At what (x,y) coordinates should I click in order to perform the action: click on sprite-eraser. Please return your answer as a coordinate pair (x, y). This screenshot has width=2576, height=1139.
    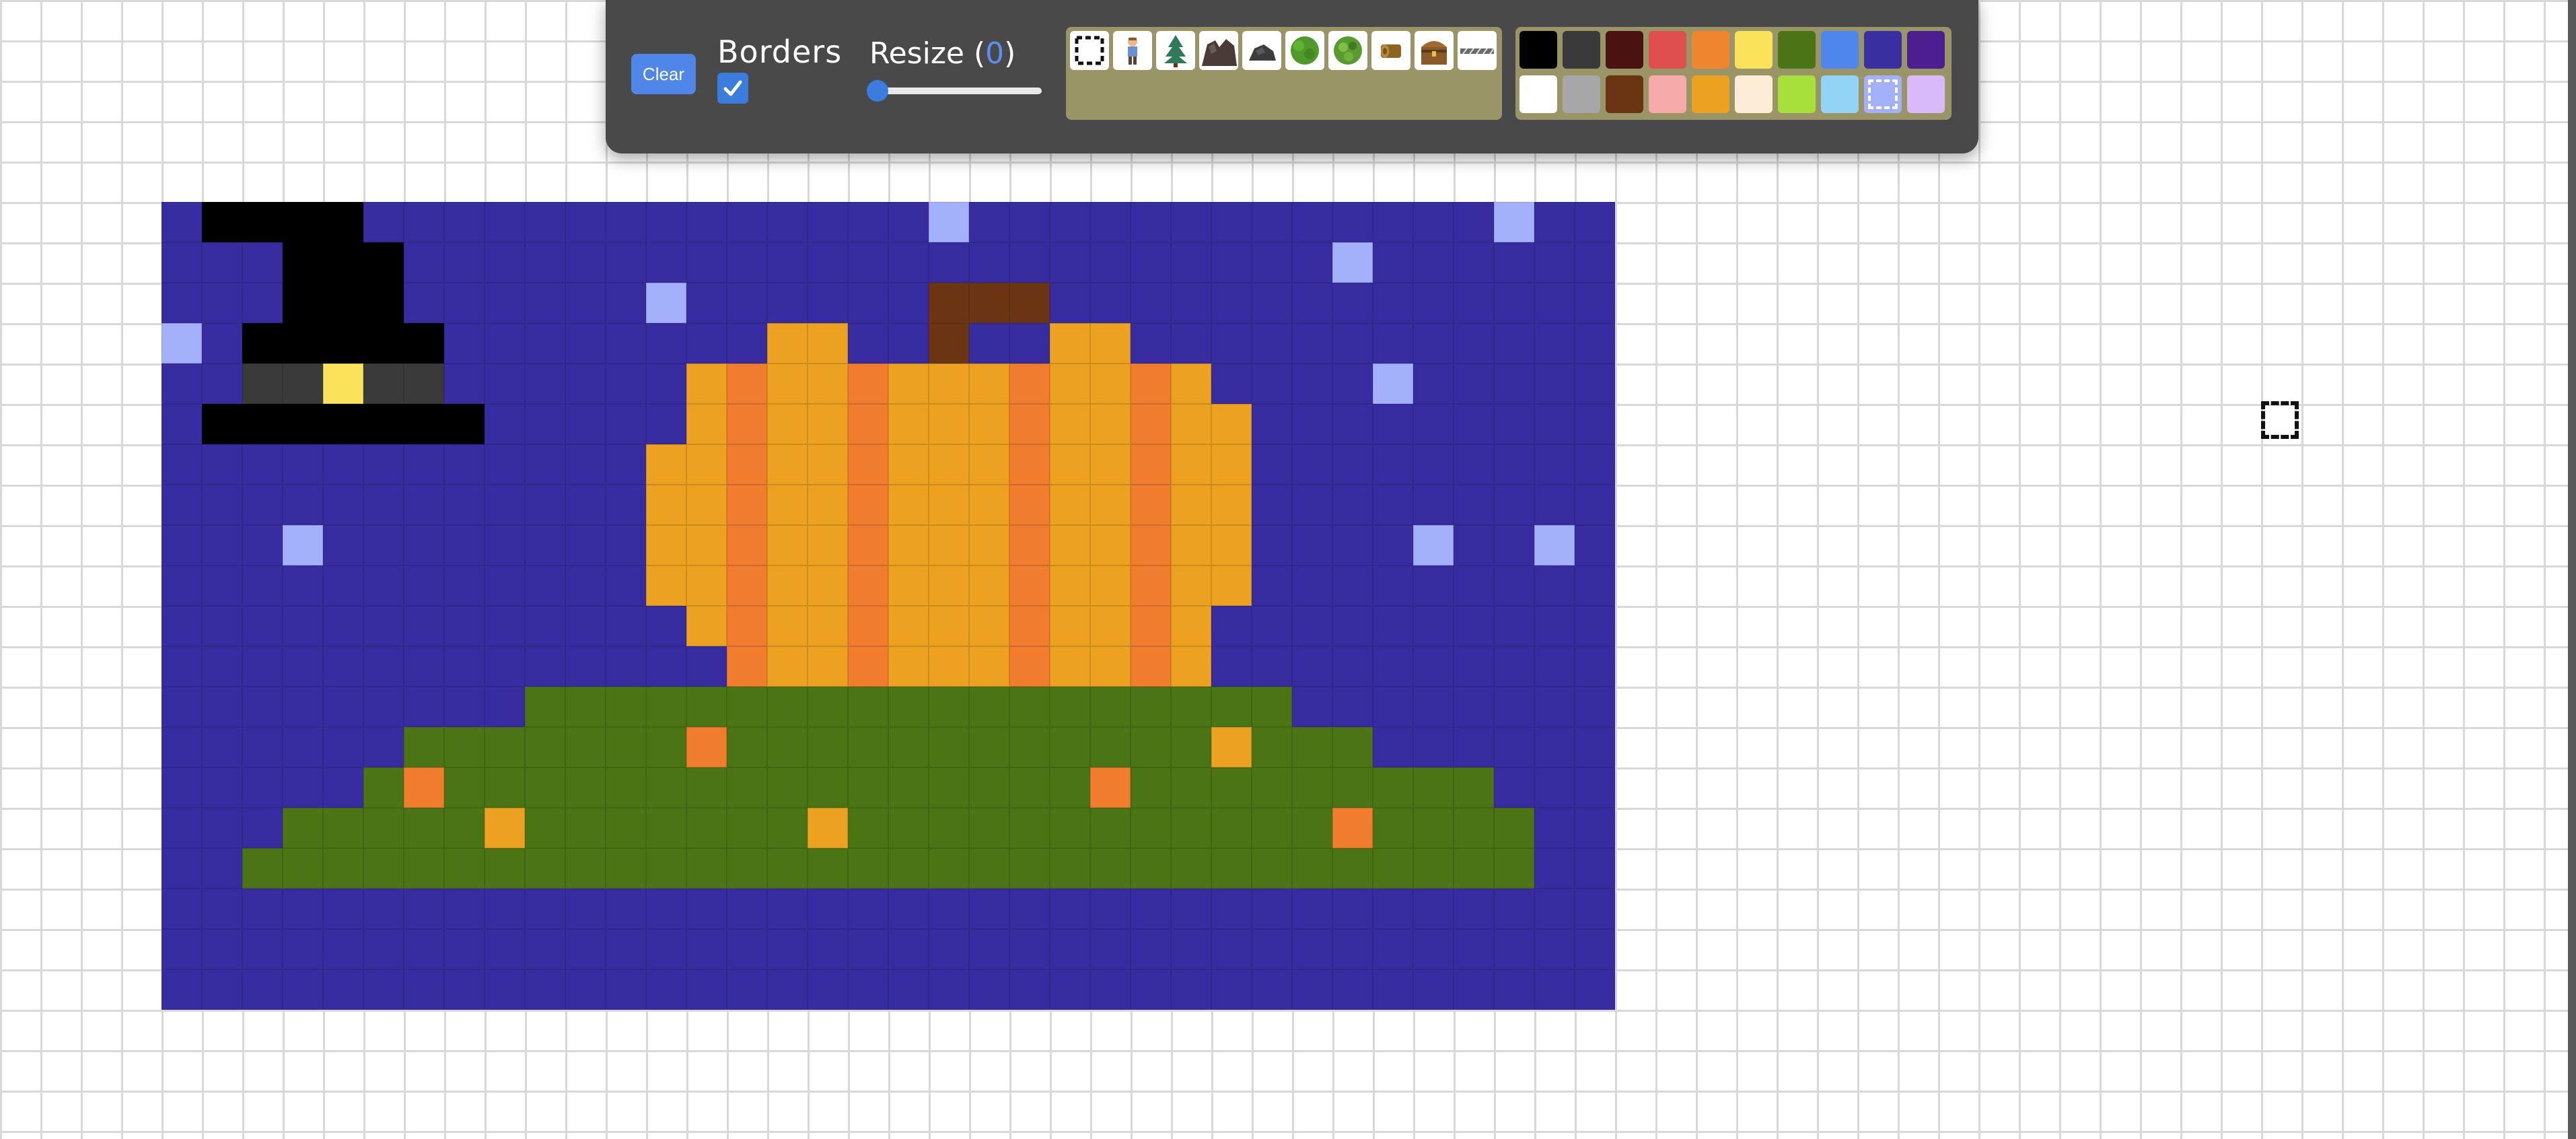
    Looking at the image, I should click on (1089, 50).